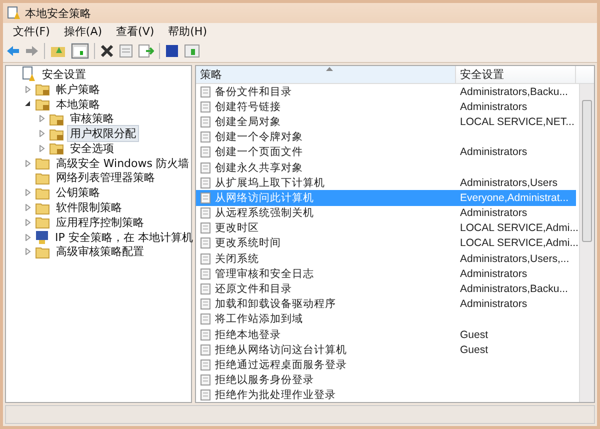  I want to click on tree-item: 高级安全 Windows 防火墙, so click(122, 163).